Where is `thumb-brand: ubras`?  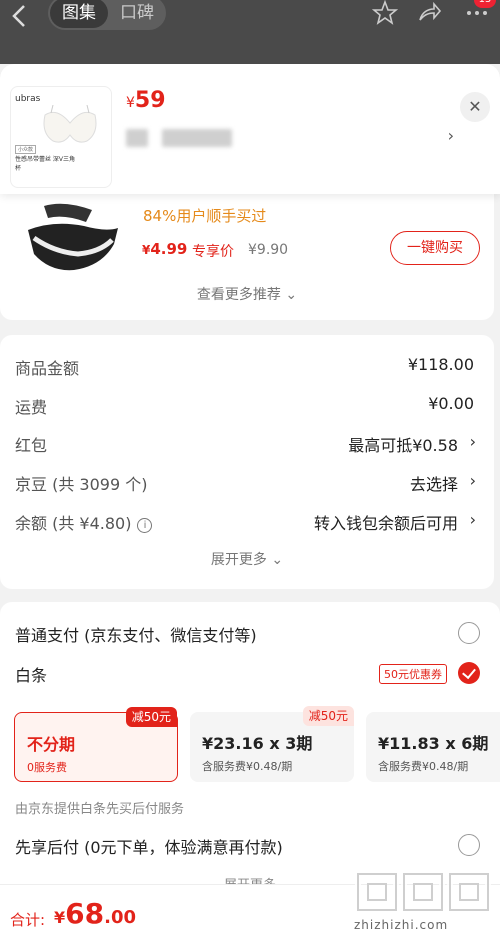
thumb-brand: ubras is located at coordinates (28, 99).